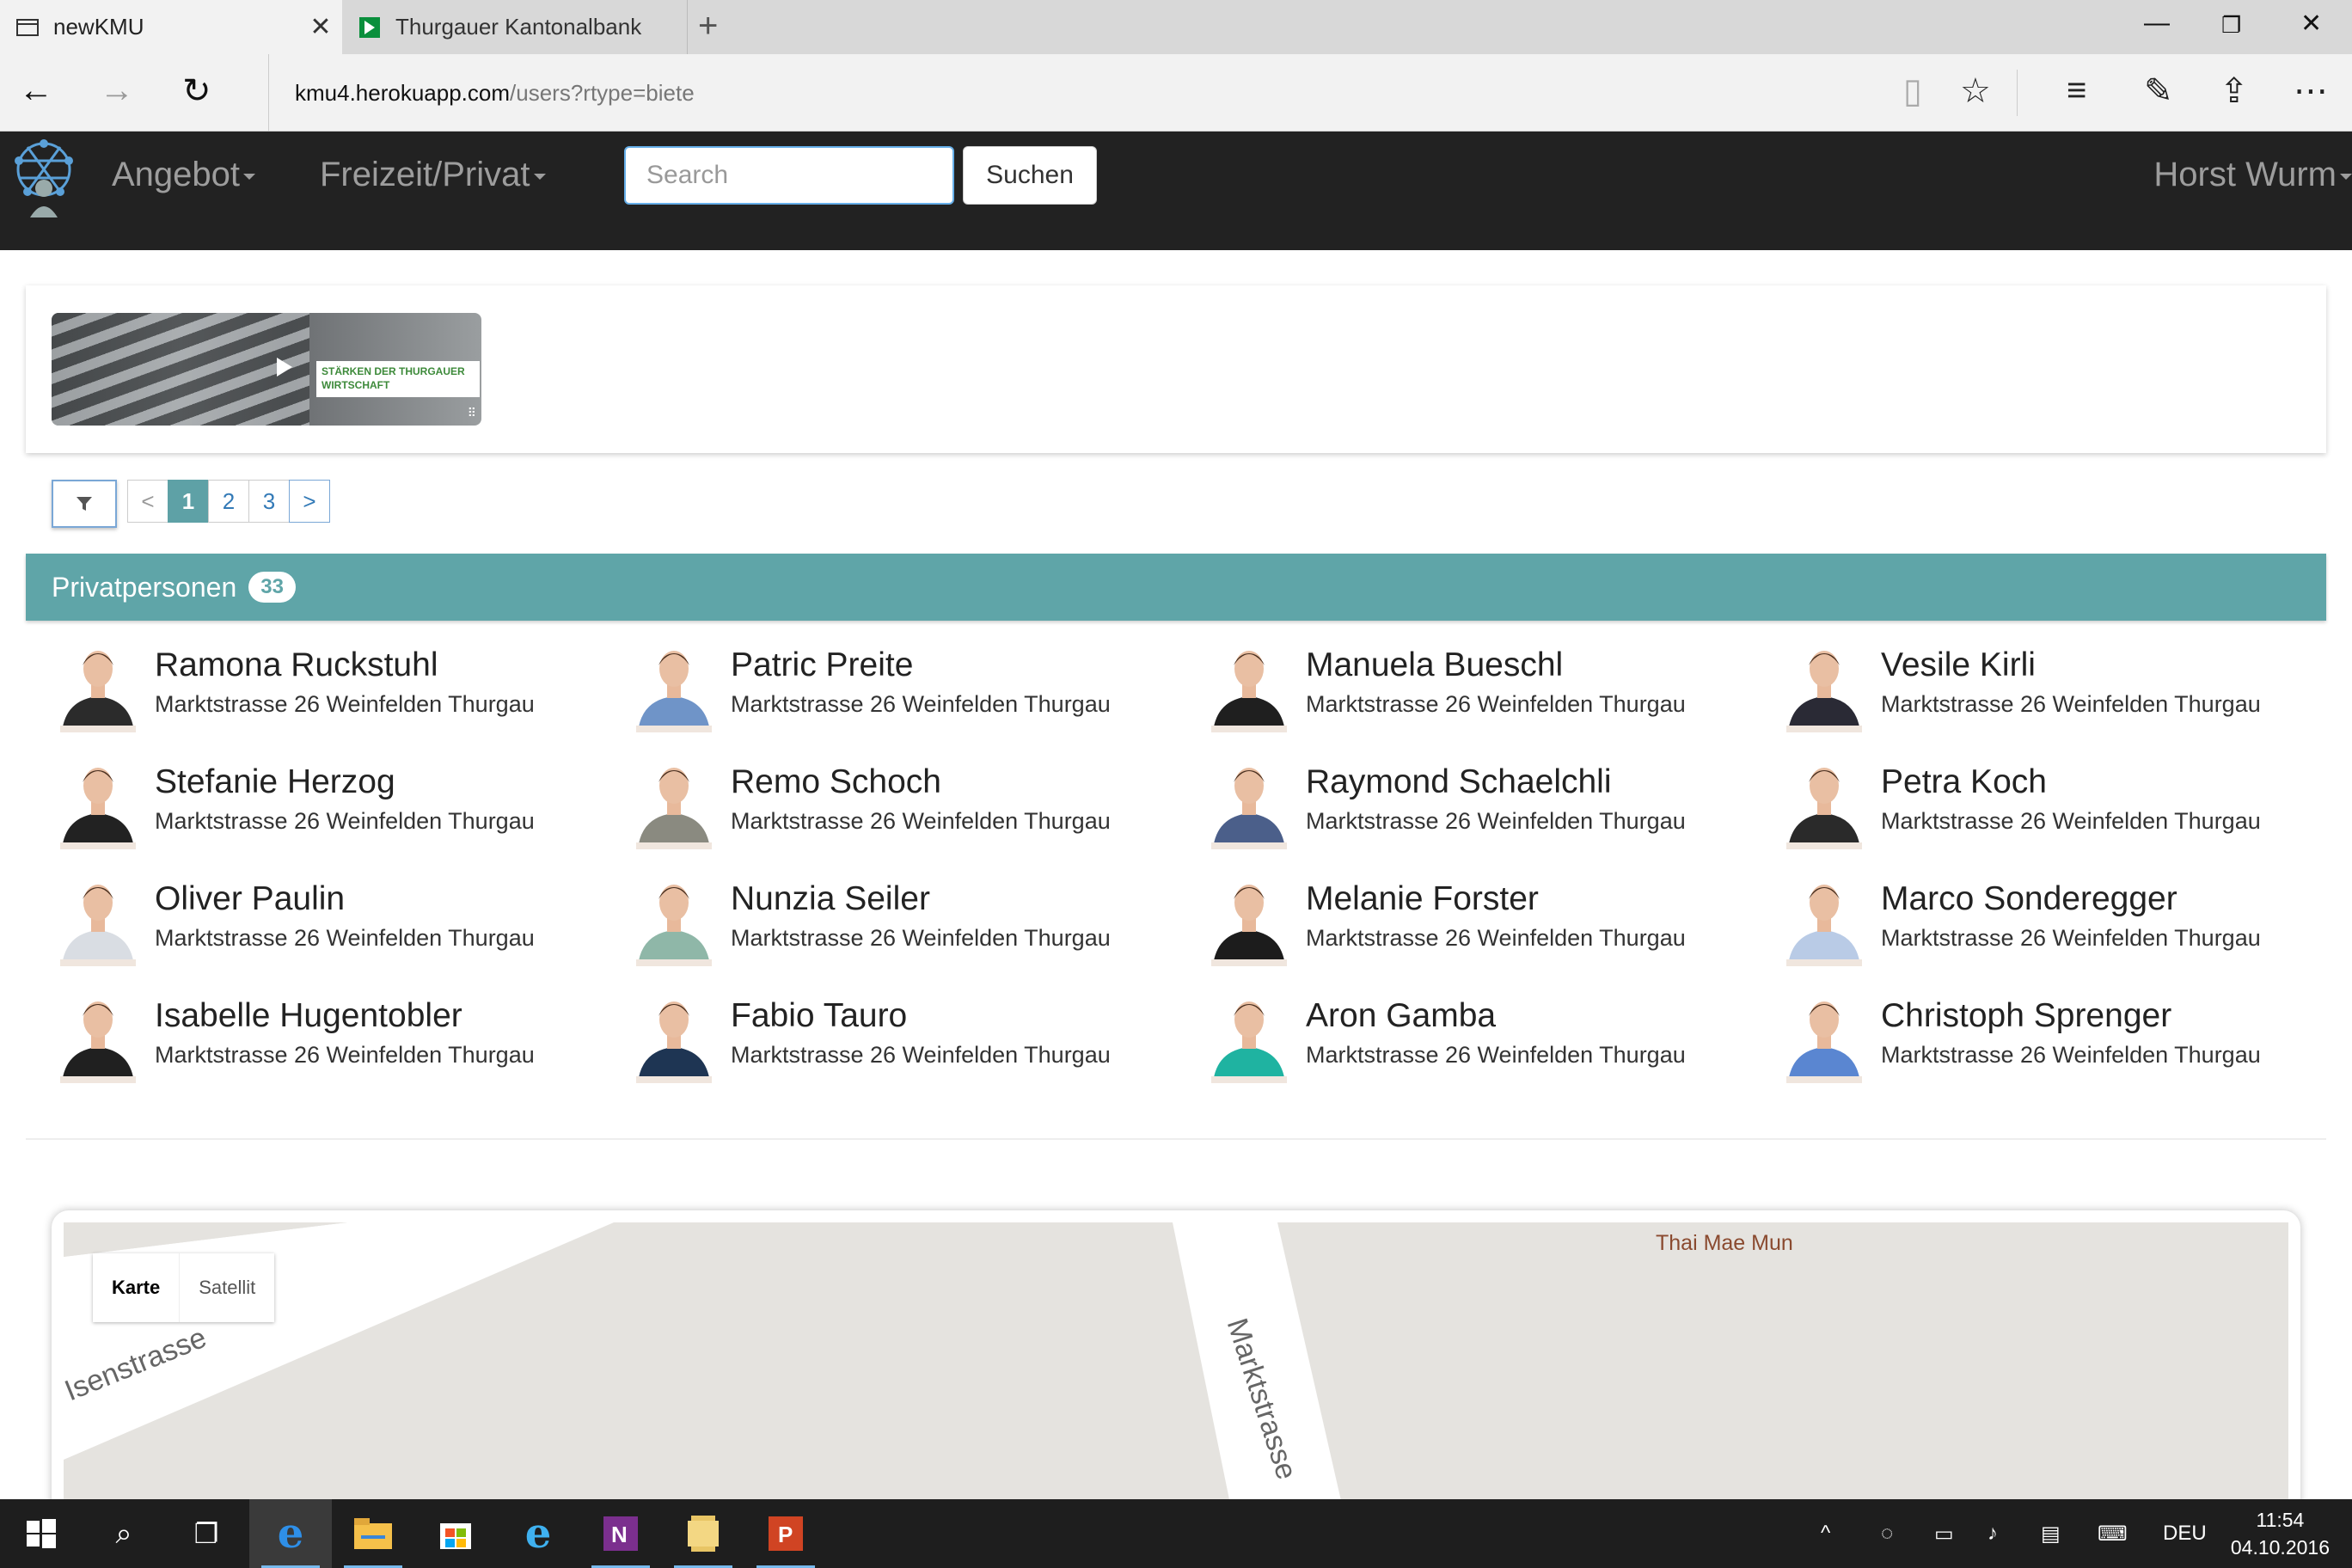 This screenshot has width=2352, height=1568. Describe the element at coordinates (789, 175) in the screenshot. I see `search-input` at that location.